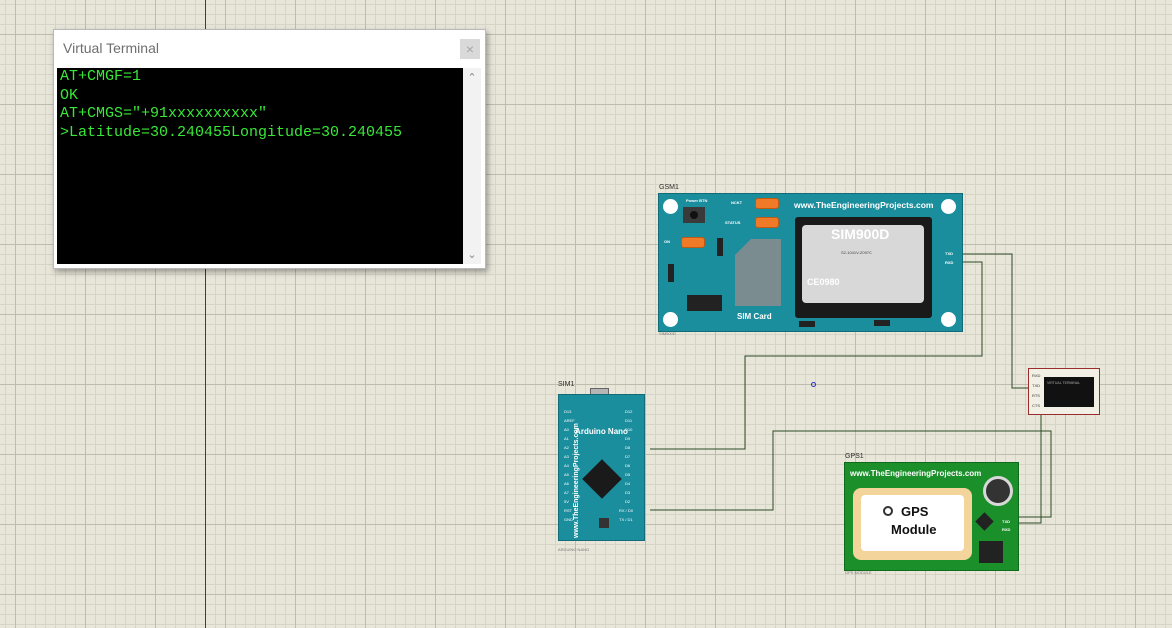  What do you see at coordinates (566, 501) in the screenshot?
I see `pin-label: 5V` at bounding box center [566, 501].